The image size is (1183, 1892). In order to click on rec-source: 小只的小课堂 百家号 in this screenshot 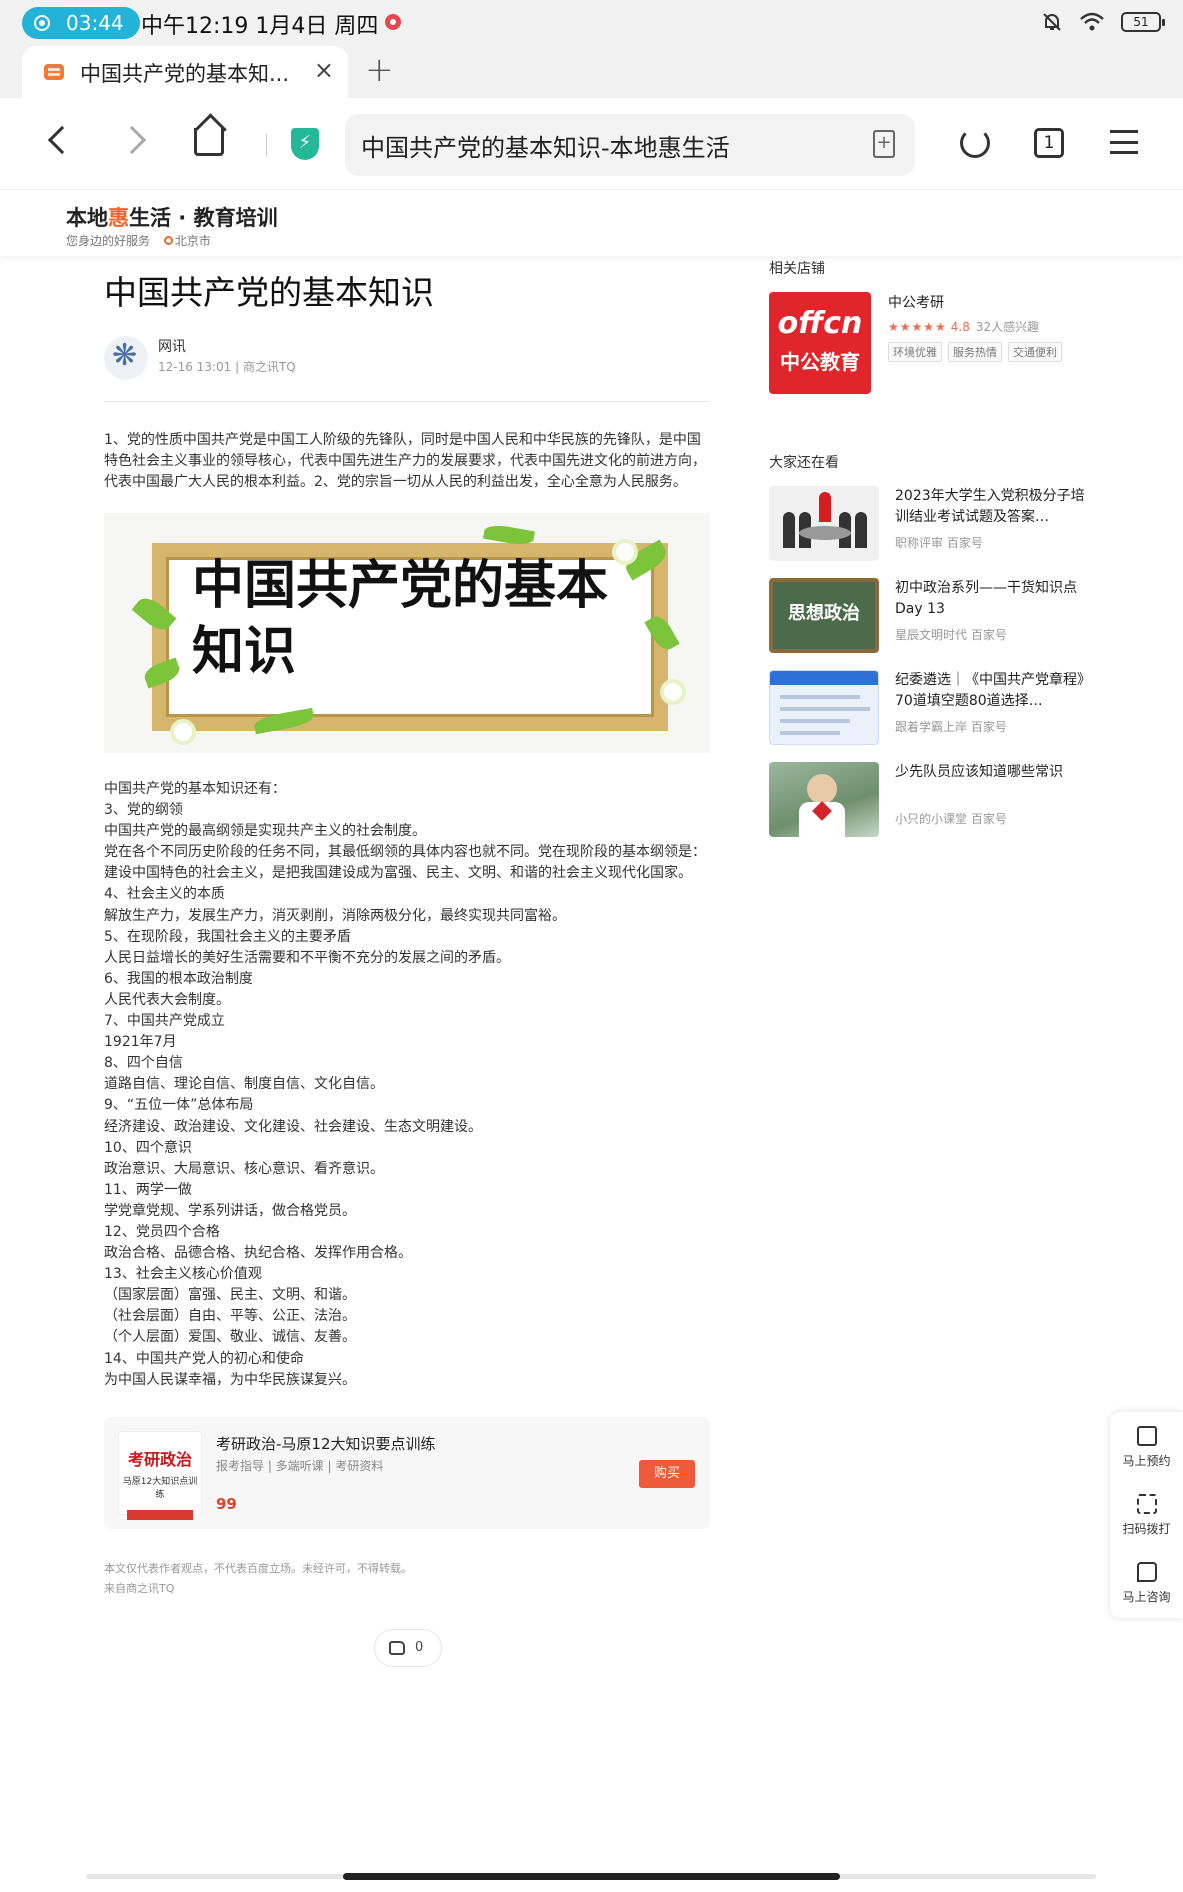, I will do `click(951, 819)`.